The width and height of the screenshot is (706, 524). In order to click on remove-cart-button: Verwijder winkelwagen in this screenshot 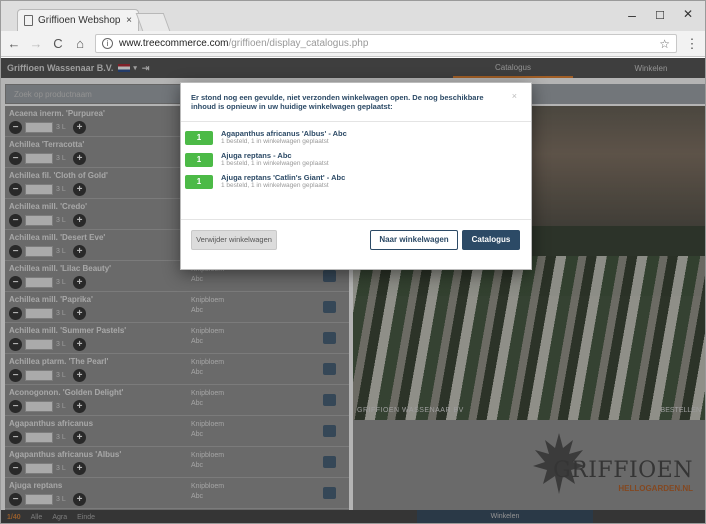, I will do `click(234, 240)`.